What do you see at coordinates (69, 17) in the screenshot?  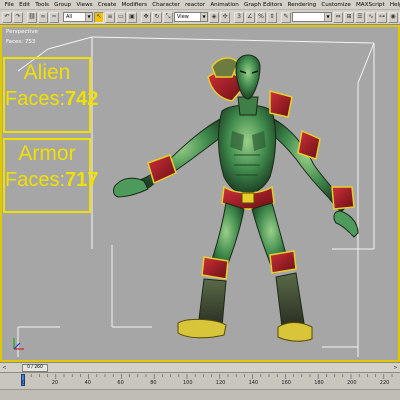 I see `selection-filter-value: All` at bounding box center [69, 17].